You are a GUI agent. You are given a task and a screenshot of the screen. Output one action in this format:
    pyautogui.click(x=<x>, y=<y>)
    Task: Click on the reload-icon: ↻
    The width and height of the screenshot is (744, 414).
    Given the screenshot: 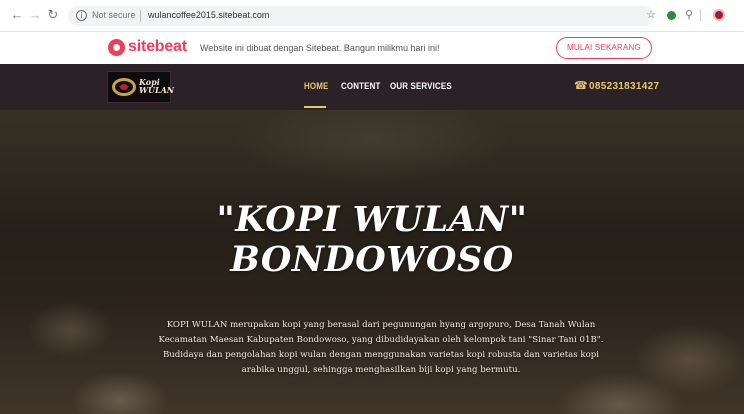 What is the action you would take?
    pyautogui.click(x=53, y=15)
    